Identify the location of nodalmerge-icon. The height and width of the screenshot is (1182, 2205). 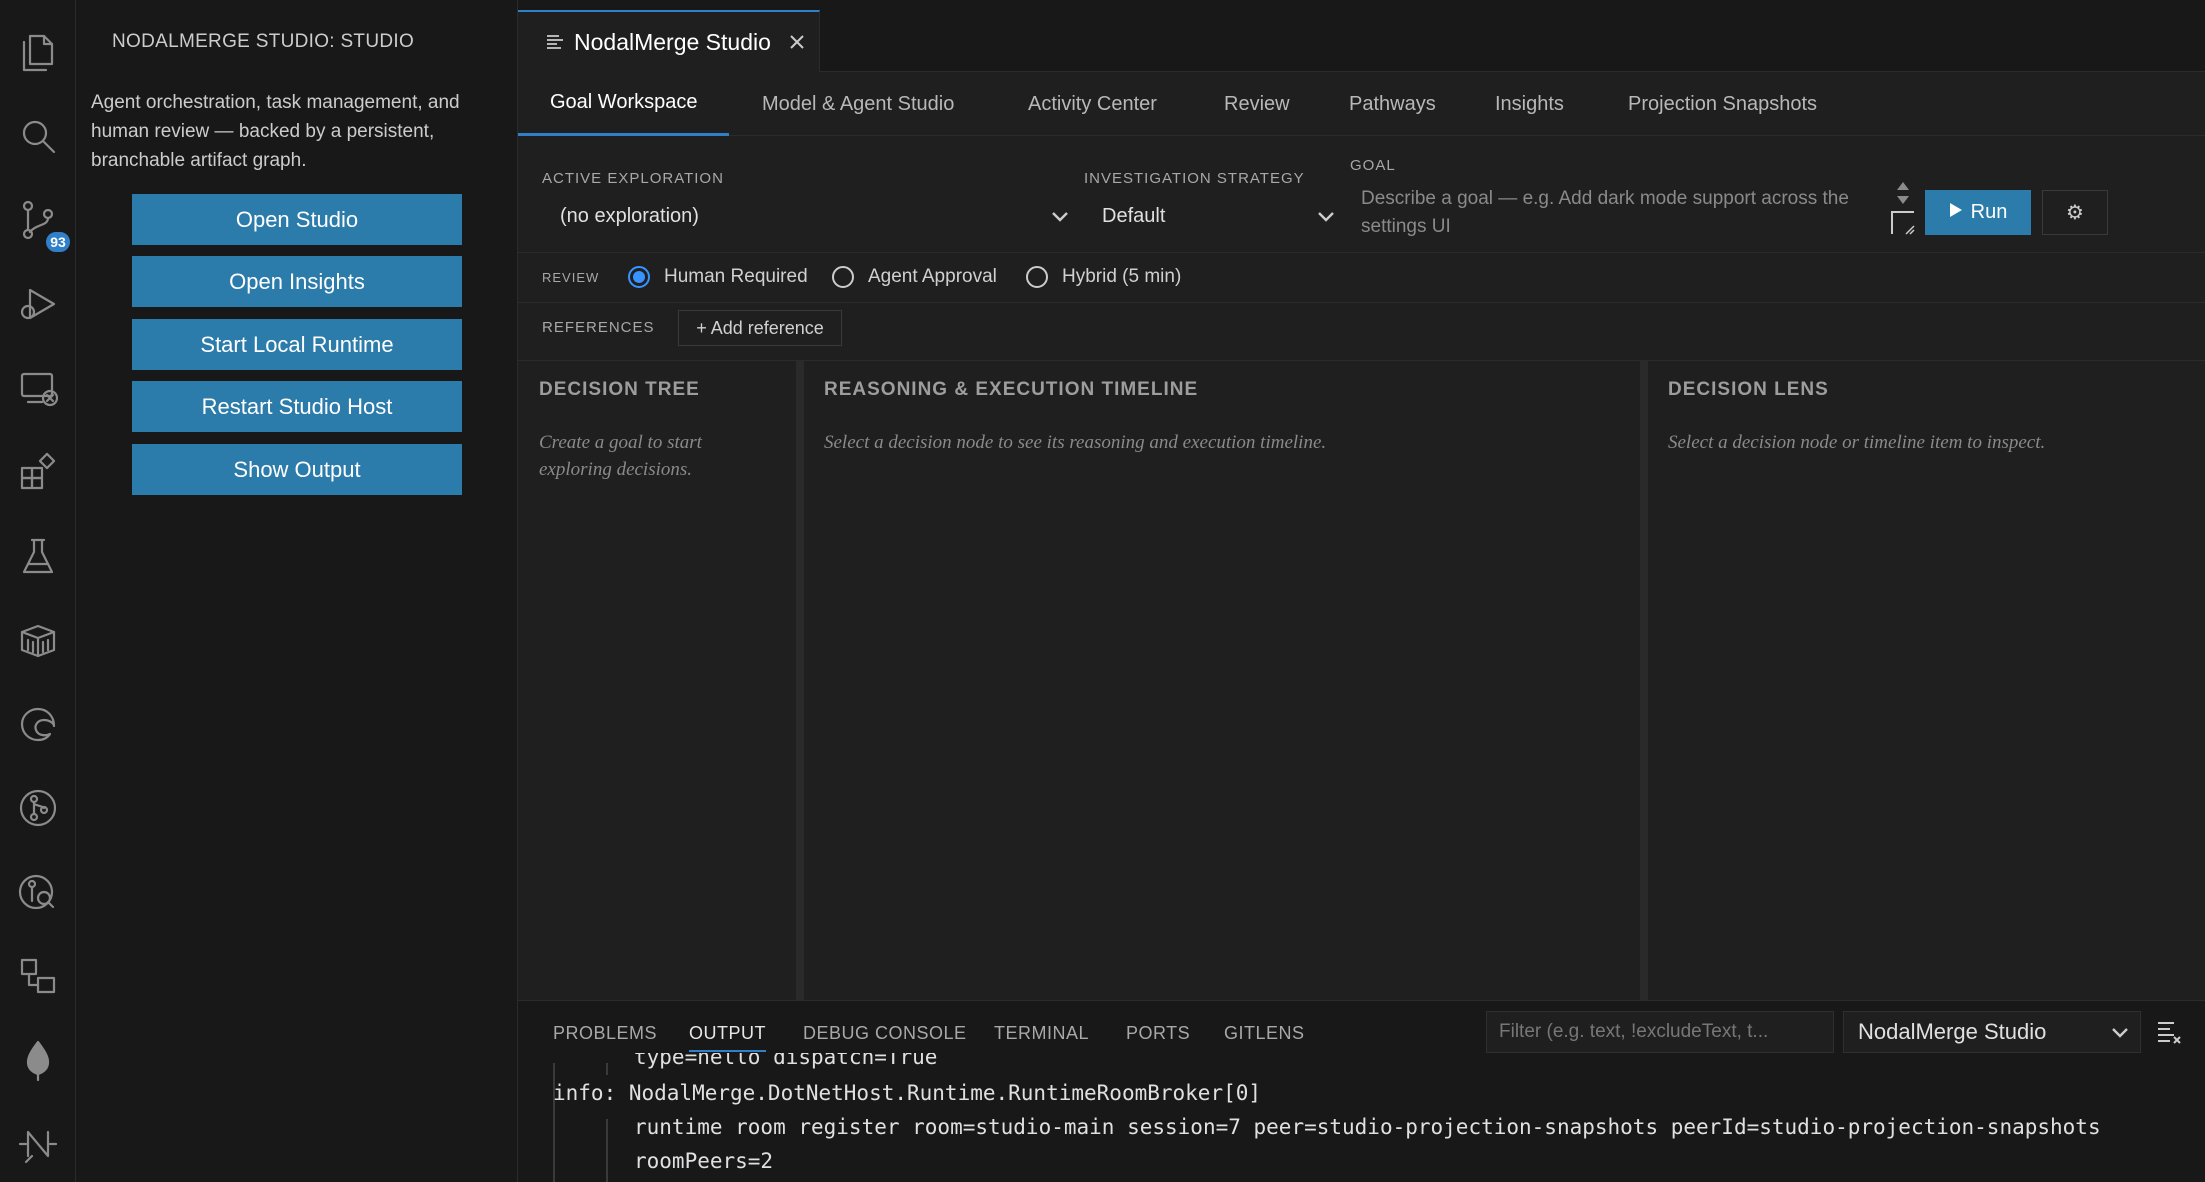
(38, 1144).